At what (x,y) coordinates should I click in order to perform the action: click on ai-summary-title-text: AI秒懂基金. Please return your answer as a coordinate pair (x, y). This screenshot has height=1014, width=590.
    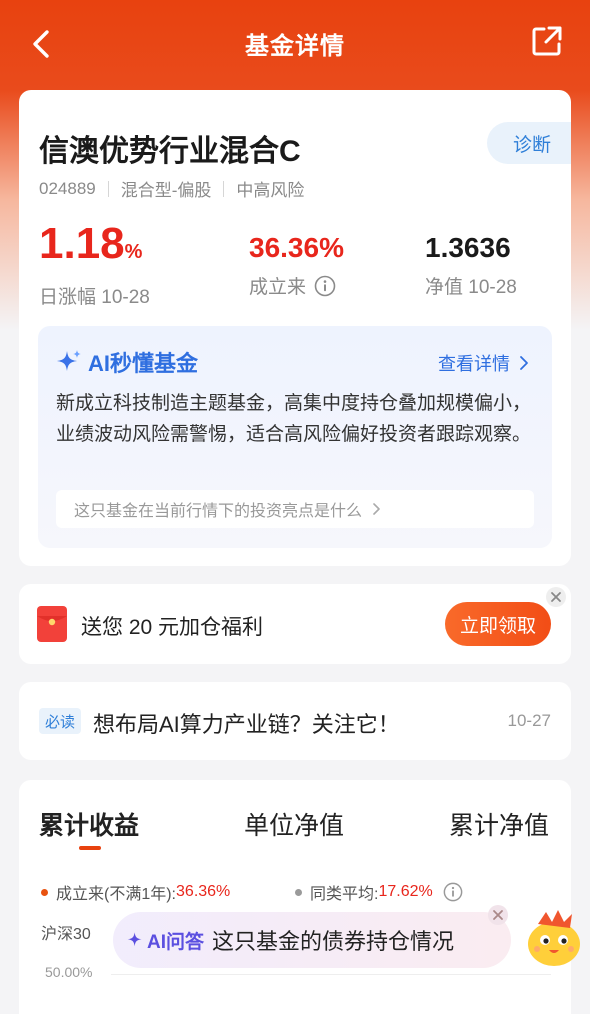
    Looking at the image, I should click on (143, 363).